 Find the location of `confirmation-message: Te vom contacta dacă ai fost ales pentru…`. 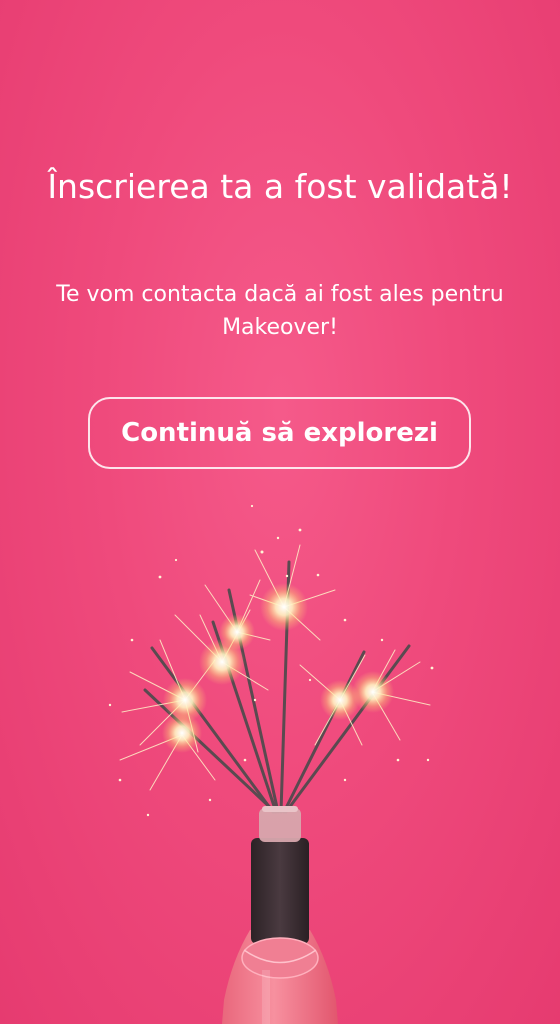

confirmation-message: Te vom contacta dacă ai fost ales pentru… is located at coordinates (280, 311).